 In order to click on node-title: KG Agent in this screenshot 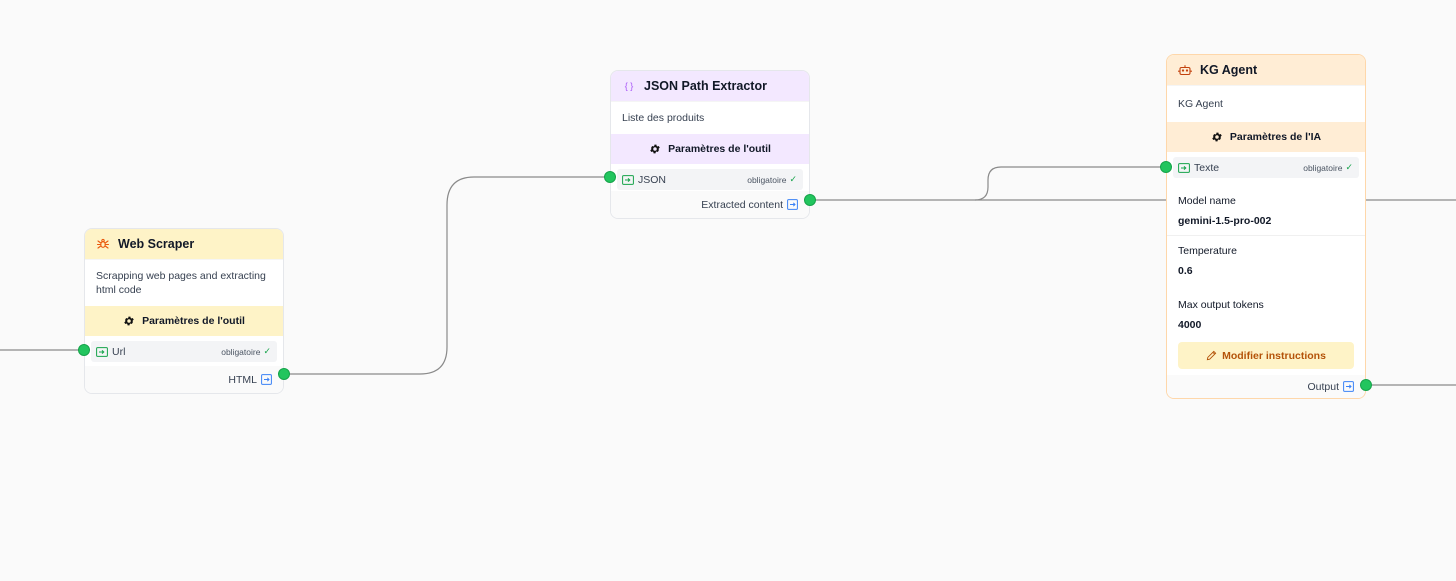, I will do `click(1229, 70)`.